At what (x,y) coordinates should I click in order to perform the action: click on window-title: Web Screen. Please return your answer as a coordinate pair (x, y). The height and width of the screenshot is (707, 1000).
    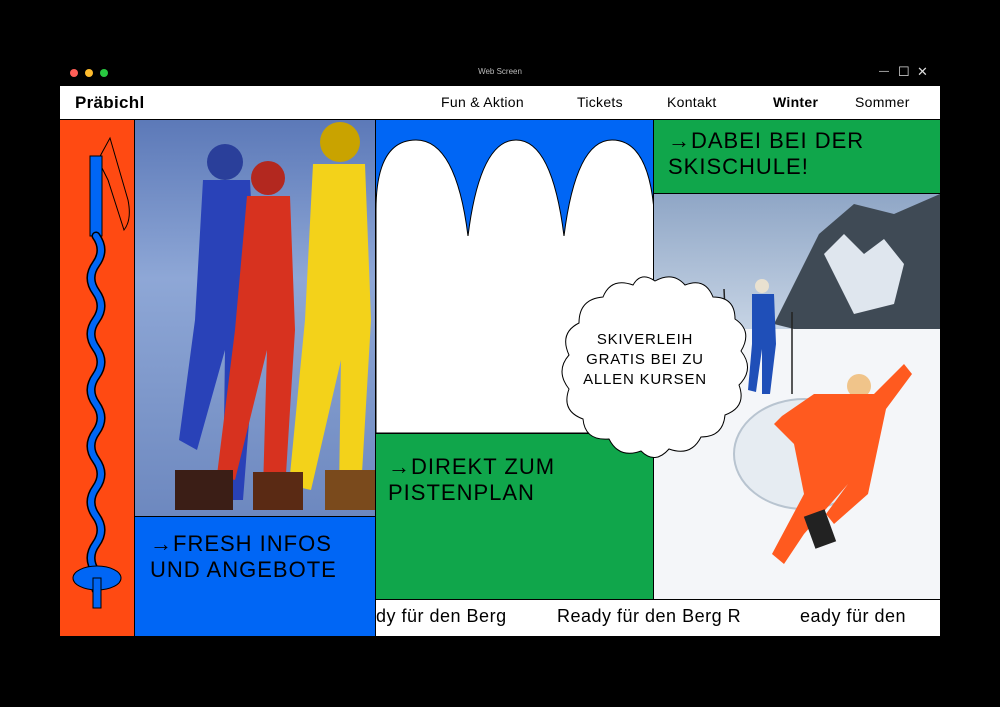
    Looking at the image, I should click on (500, 71).